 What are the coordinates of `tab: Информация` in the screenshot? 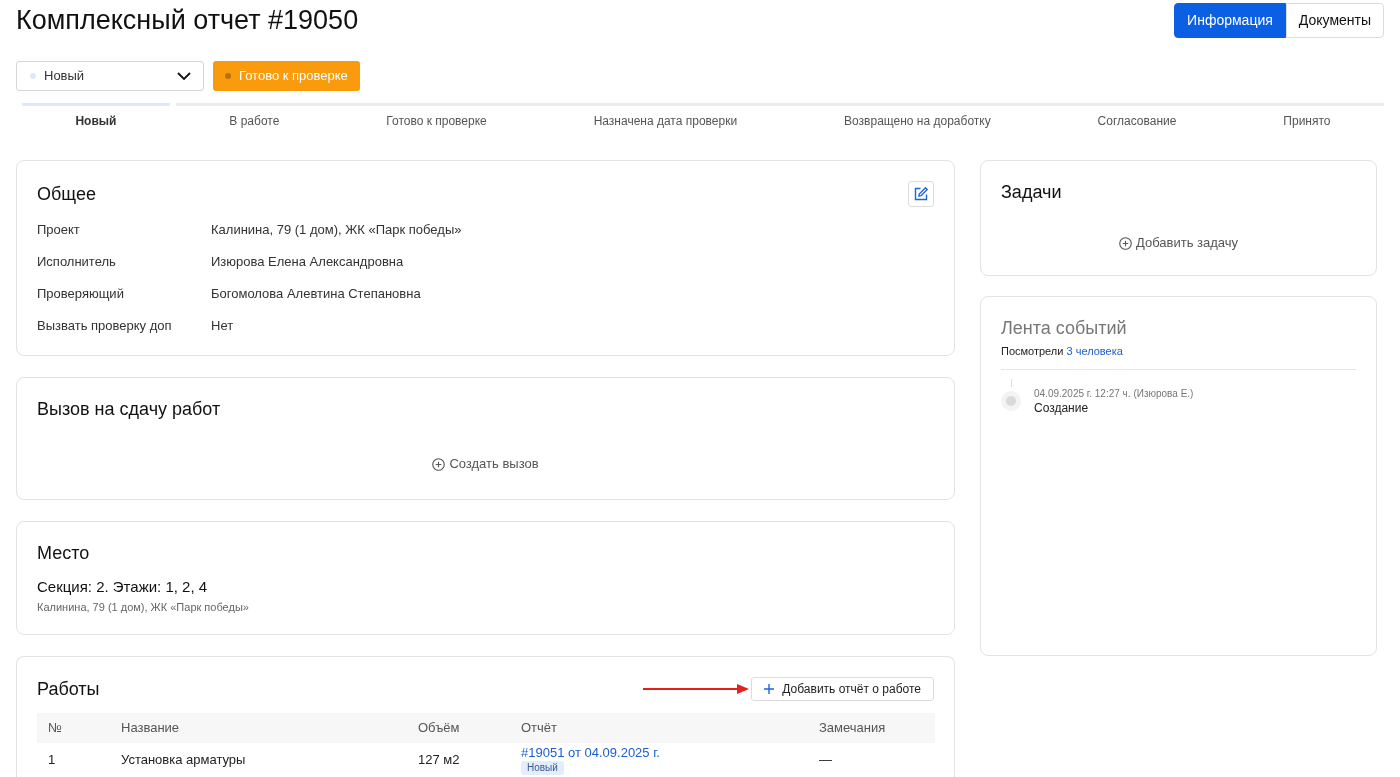 It's located at (1230, 20).